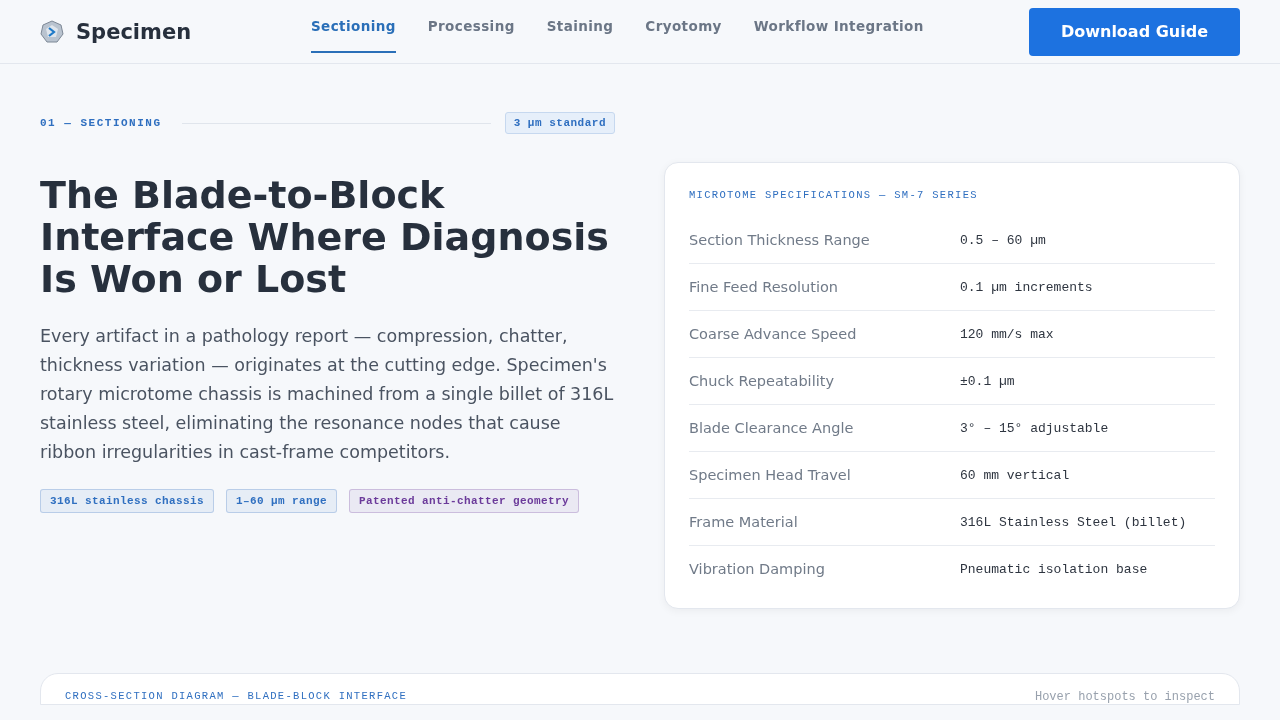 Image resolution: width=1280 pixels, height=720 pixels. I want to click on spec-value: 316L Stainless Steel (billet), so click(1073, 522).